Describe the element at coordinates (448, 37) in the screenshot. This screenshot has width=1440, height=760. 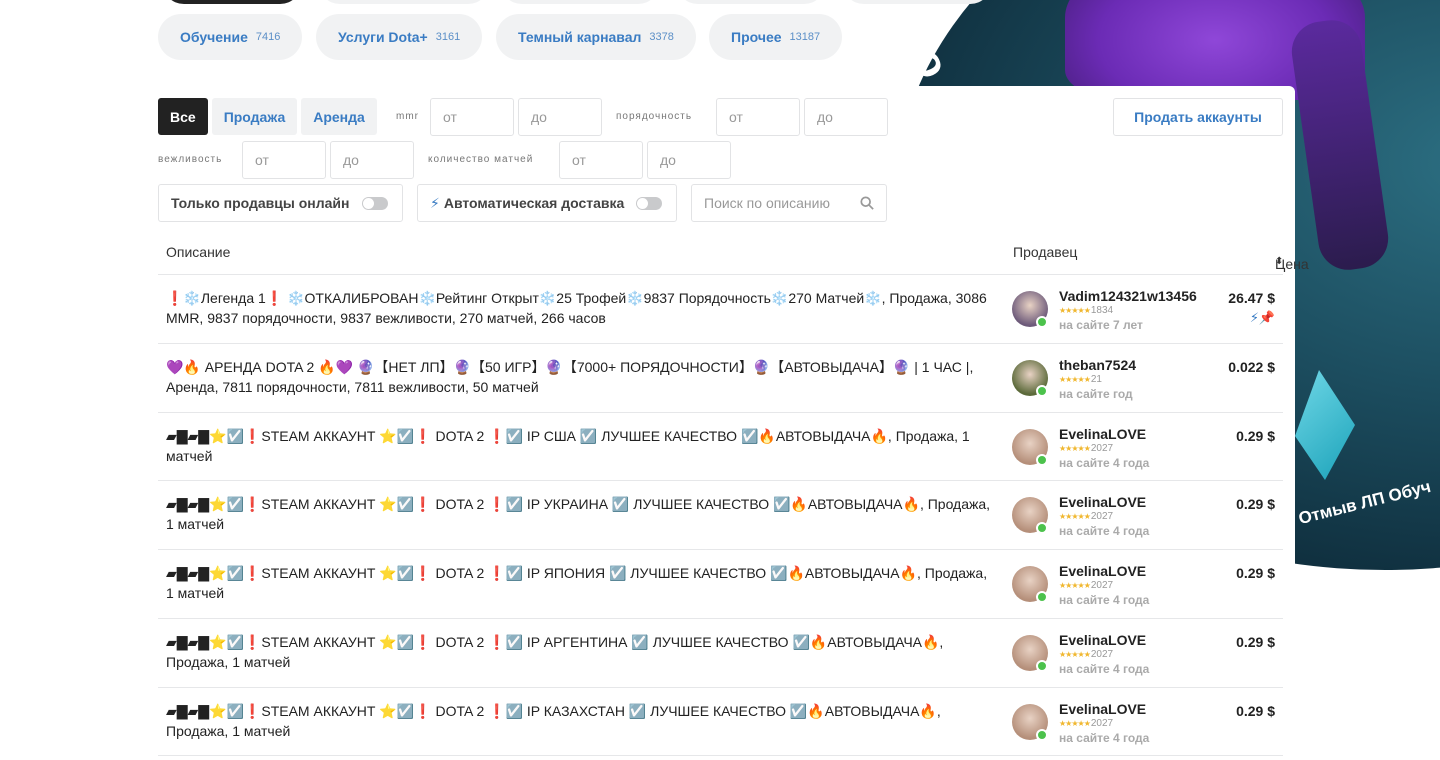
I see `category-count: 3161` at that location.